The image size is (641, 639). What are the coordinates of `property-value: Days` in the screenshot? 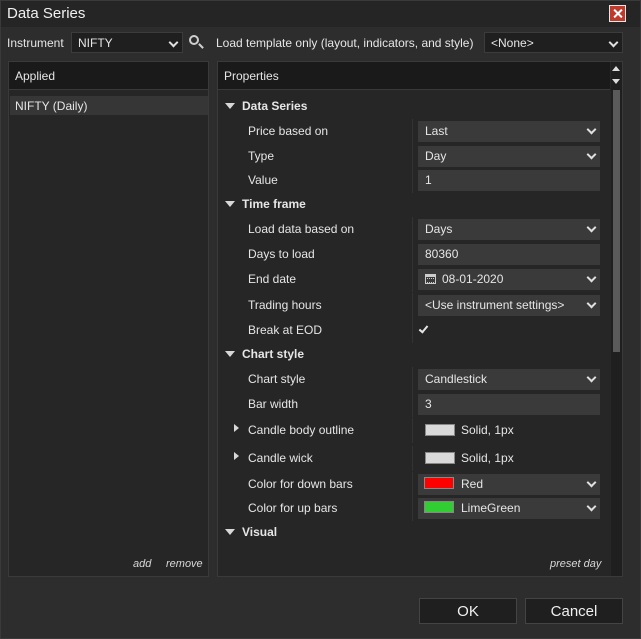 It's located at (439, 229).